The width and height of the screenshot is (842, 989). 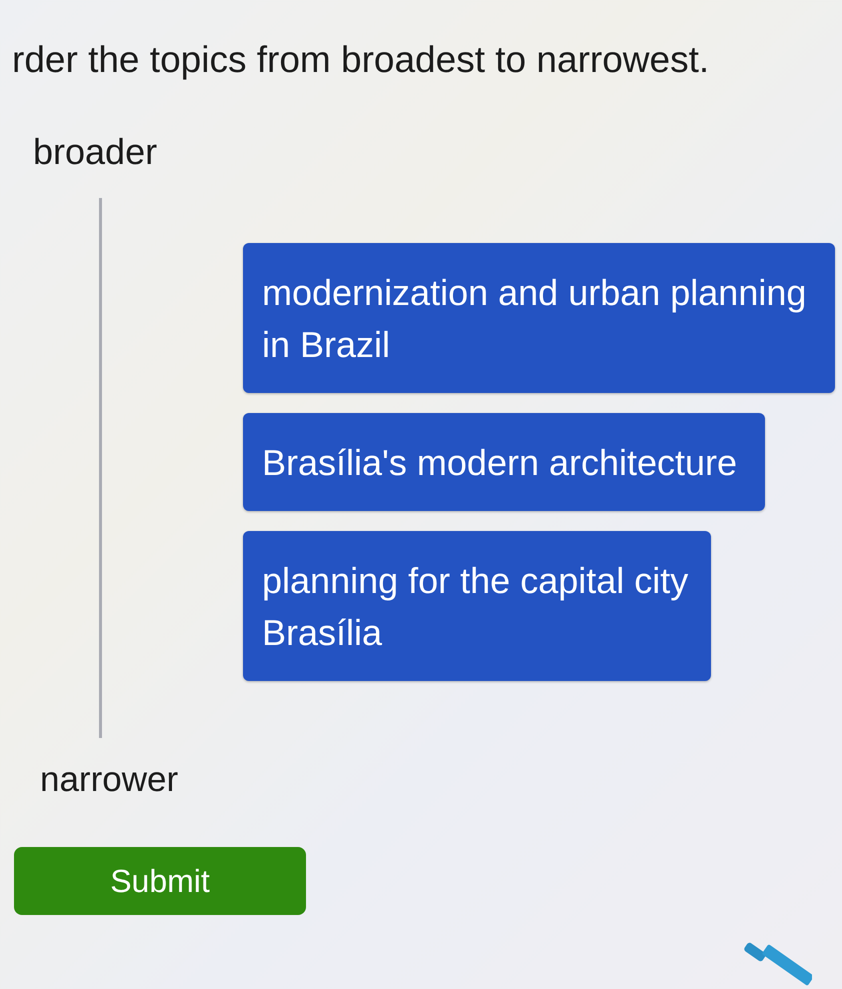 I want to click on instruction-text: rder the topics from broadest to narrowest., so click(x=361, y=60).